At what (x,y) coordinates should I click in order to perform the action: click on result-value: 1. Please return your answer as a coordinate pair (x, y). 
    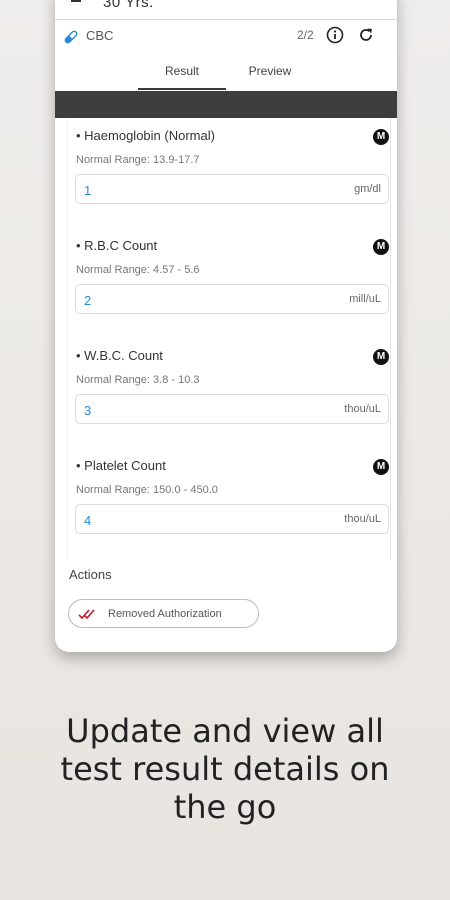
    Looking at the image, I should click on (88, 190).